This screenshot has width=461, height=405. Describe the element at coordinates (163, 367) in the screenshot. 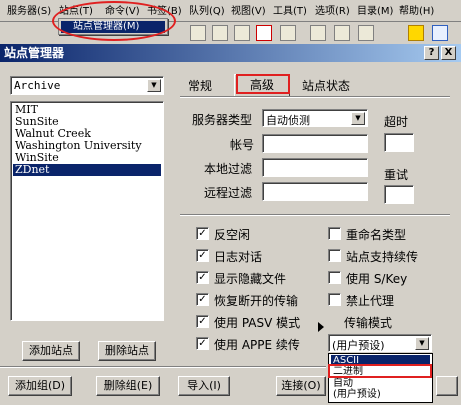

I see `bottom-divider` at that location.